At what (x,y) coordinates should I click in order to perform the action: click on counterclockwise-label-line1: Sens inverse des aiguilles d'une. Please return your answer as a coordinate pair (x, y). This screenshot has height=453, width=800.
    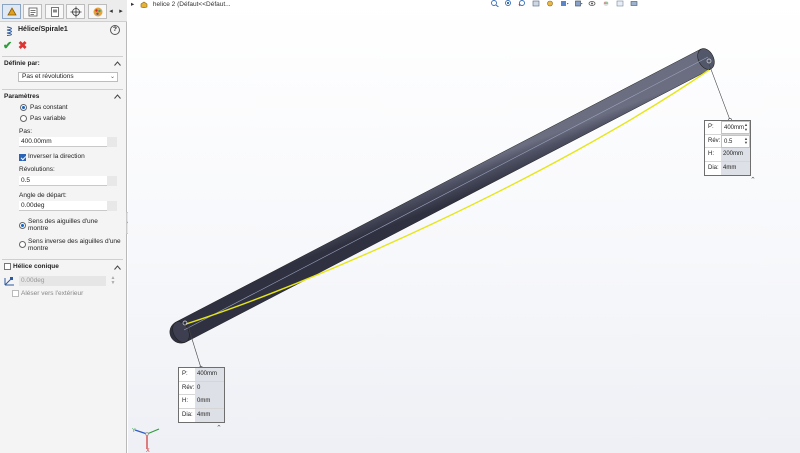
    Looking at the image, I should click on (74, 241).